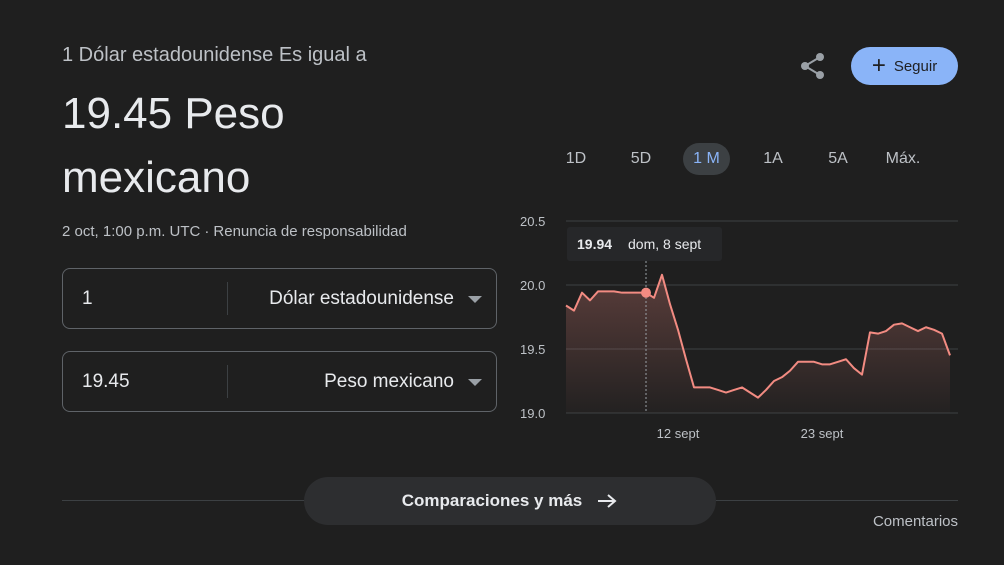  Describe the element at coordinates (214, 55) in the screenshot. I see `conversion-subtitle: 1 Dólar estadounidense Es igual a` at that location.